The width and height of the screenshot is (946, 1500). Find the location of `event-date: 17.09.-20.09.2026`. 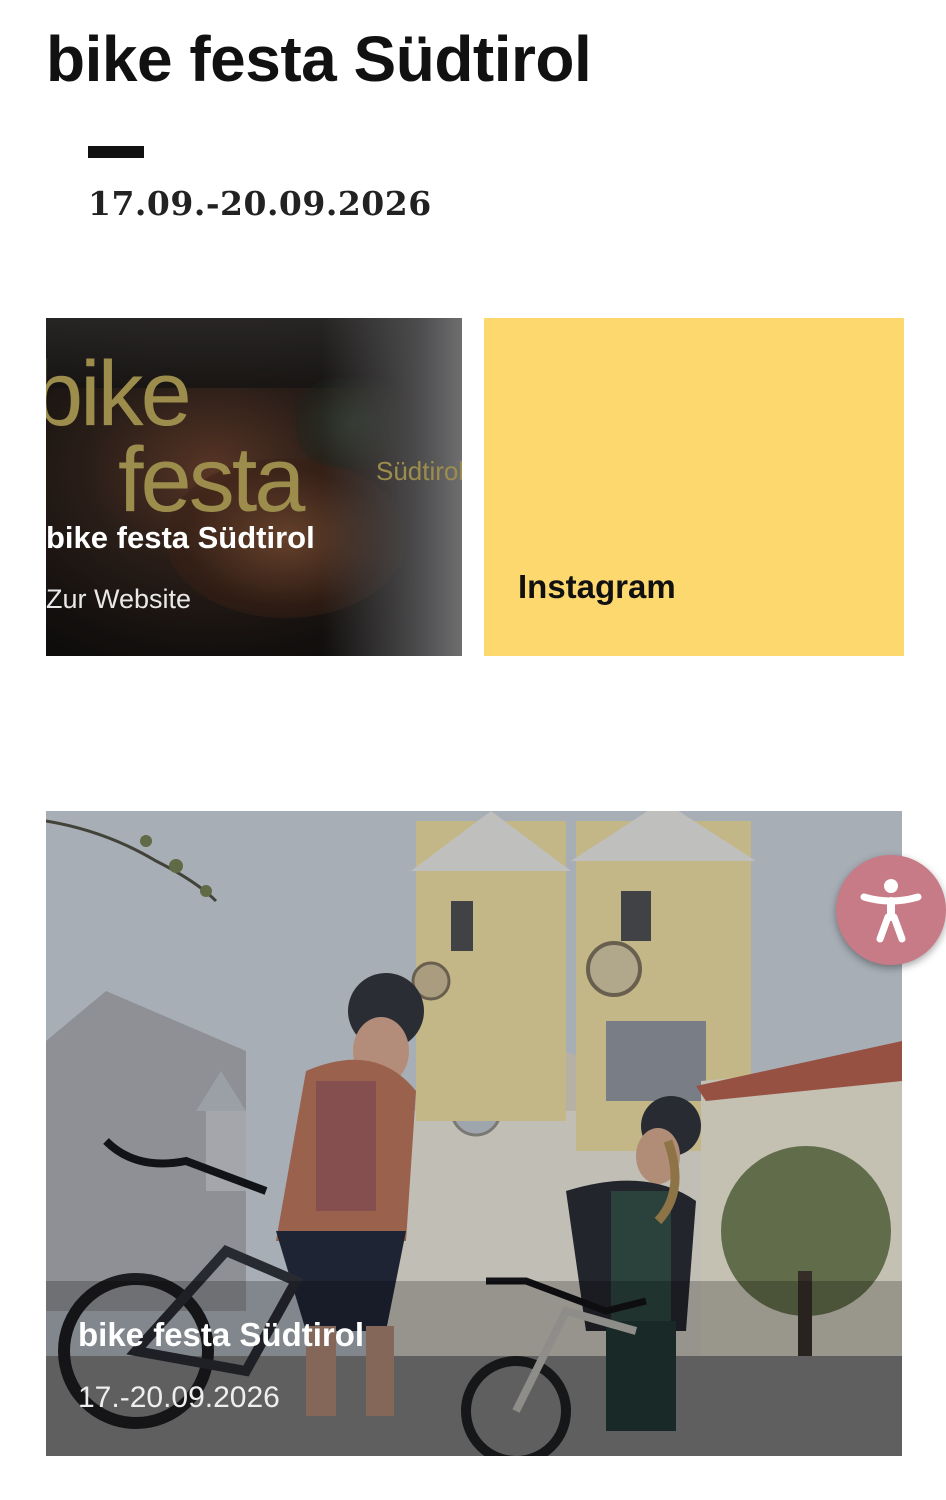

event-date: 17.09.-20.09.2026 is located at coordinates (260, 203).